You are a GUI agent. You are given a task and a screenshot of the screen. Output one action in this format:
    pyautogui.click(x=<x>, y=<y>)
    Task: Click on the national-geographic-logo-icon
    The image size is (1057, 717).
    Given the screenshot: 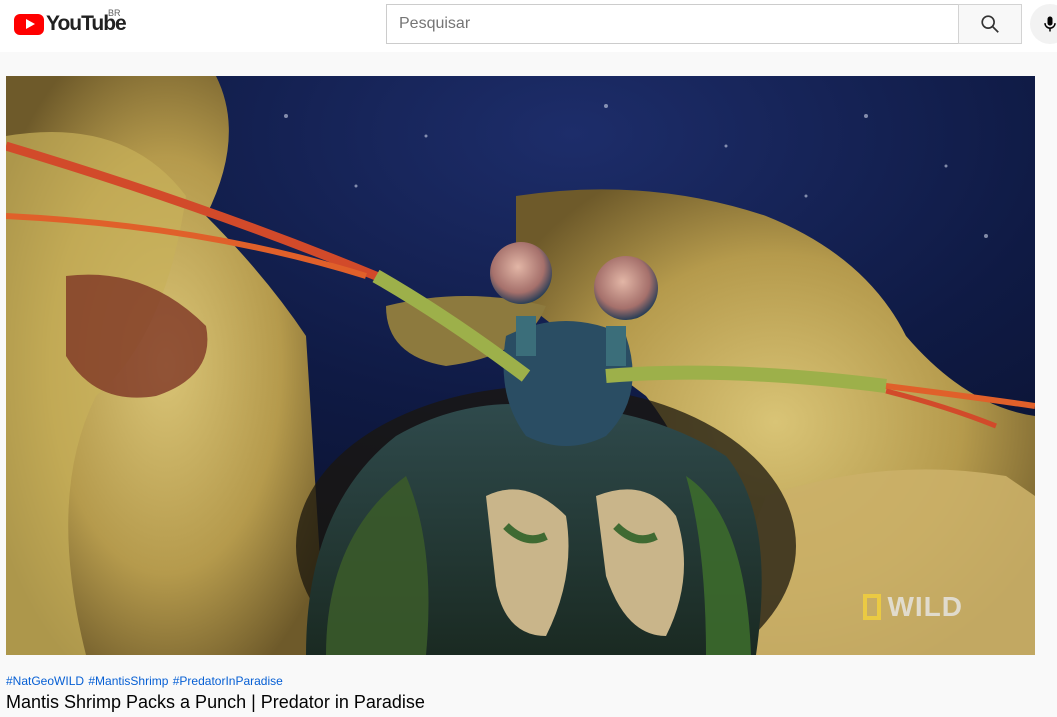 What is the action you would take?
    pyautogui.click(x=872, y=607)
    